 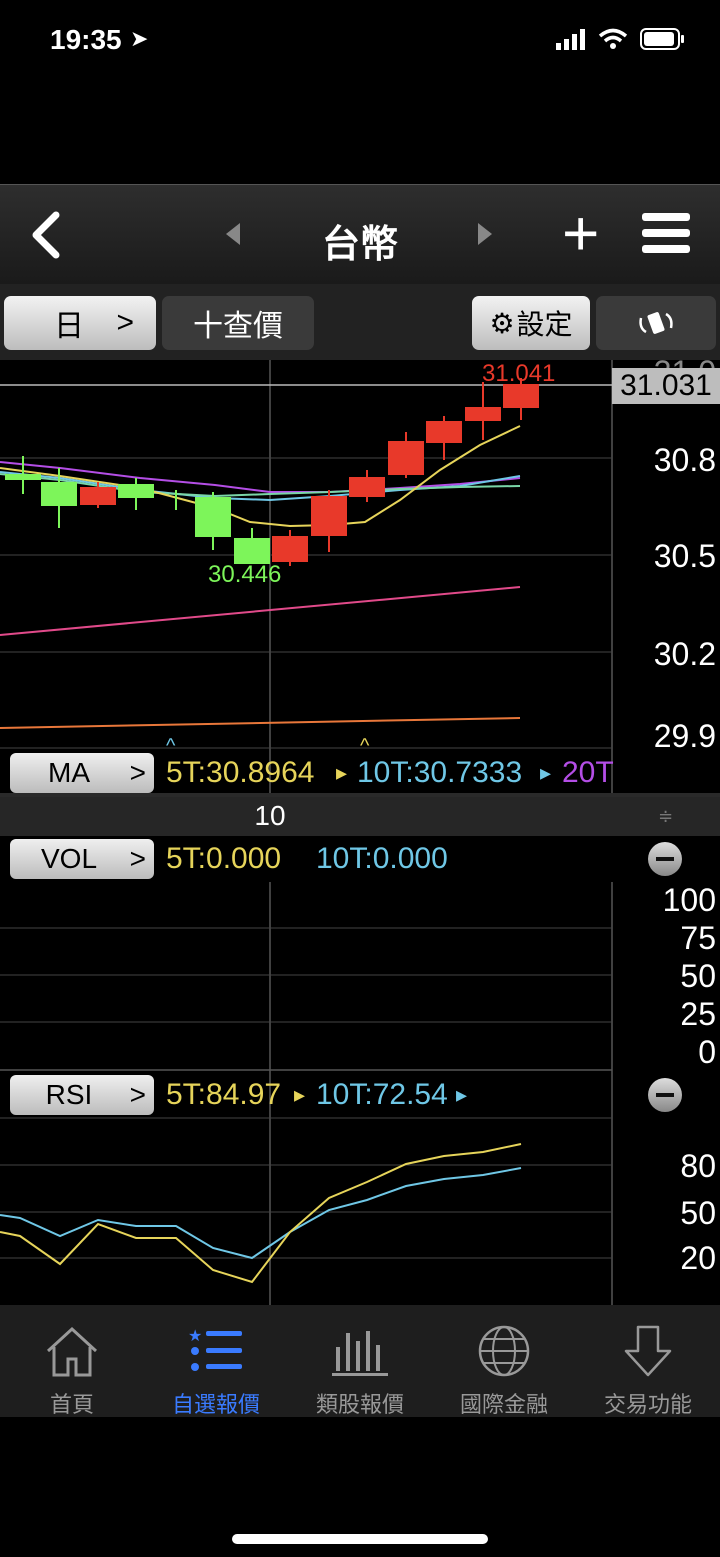 What do you see at coordinates (580, 233) in the screenshot?
I see `add-plus-icon: +` at bounding box center [580, 233].